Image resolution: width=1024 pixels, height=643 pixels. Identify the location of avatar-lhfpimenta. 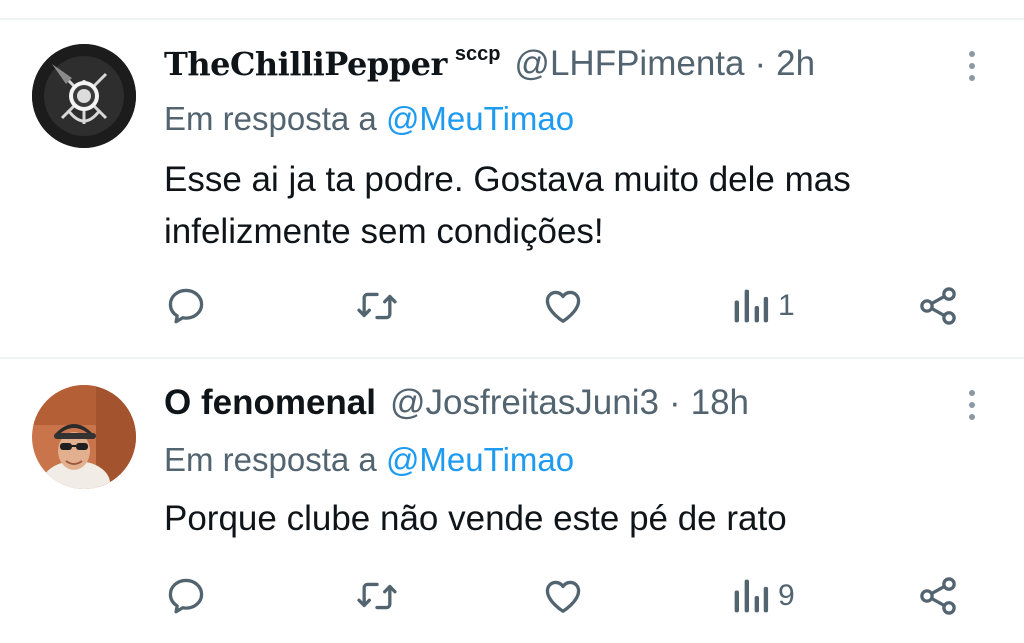
(84, 96).